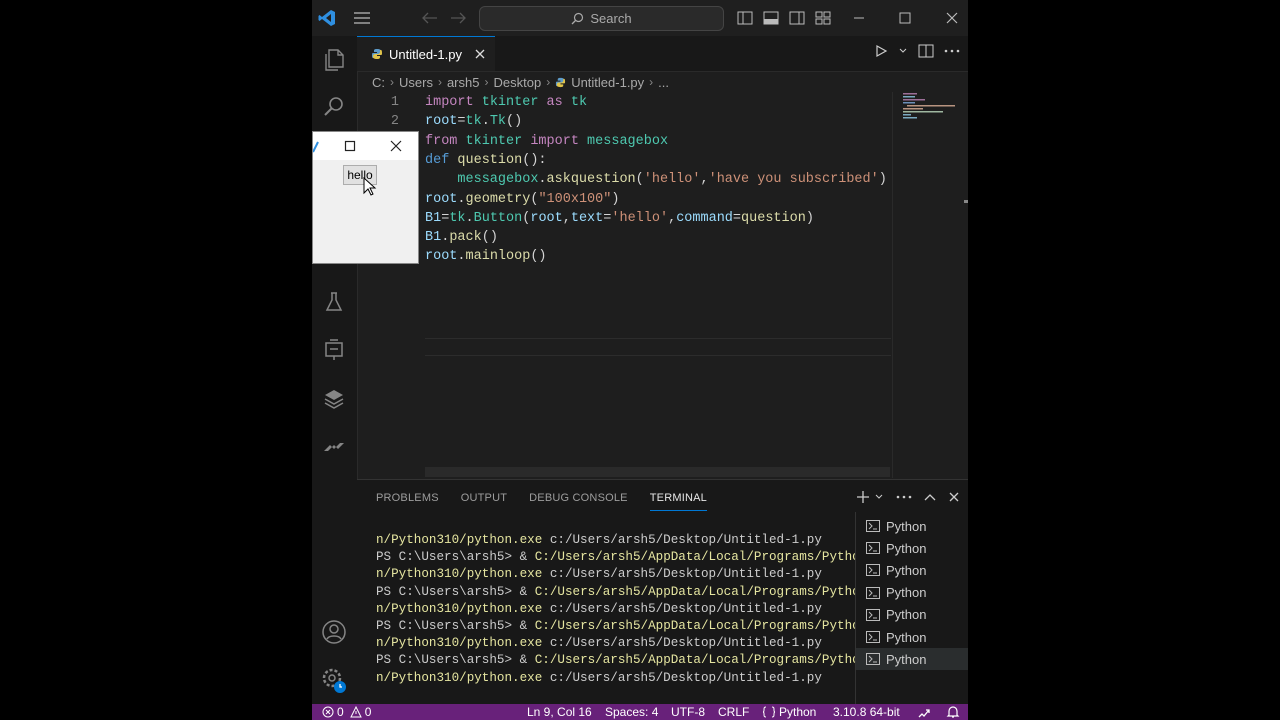 The height and width of the screenshot is (720, 1280). Describe the element at coordinates (334, 302) in the screenshot. I see `testing-icon` at that location.